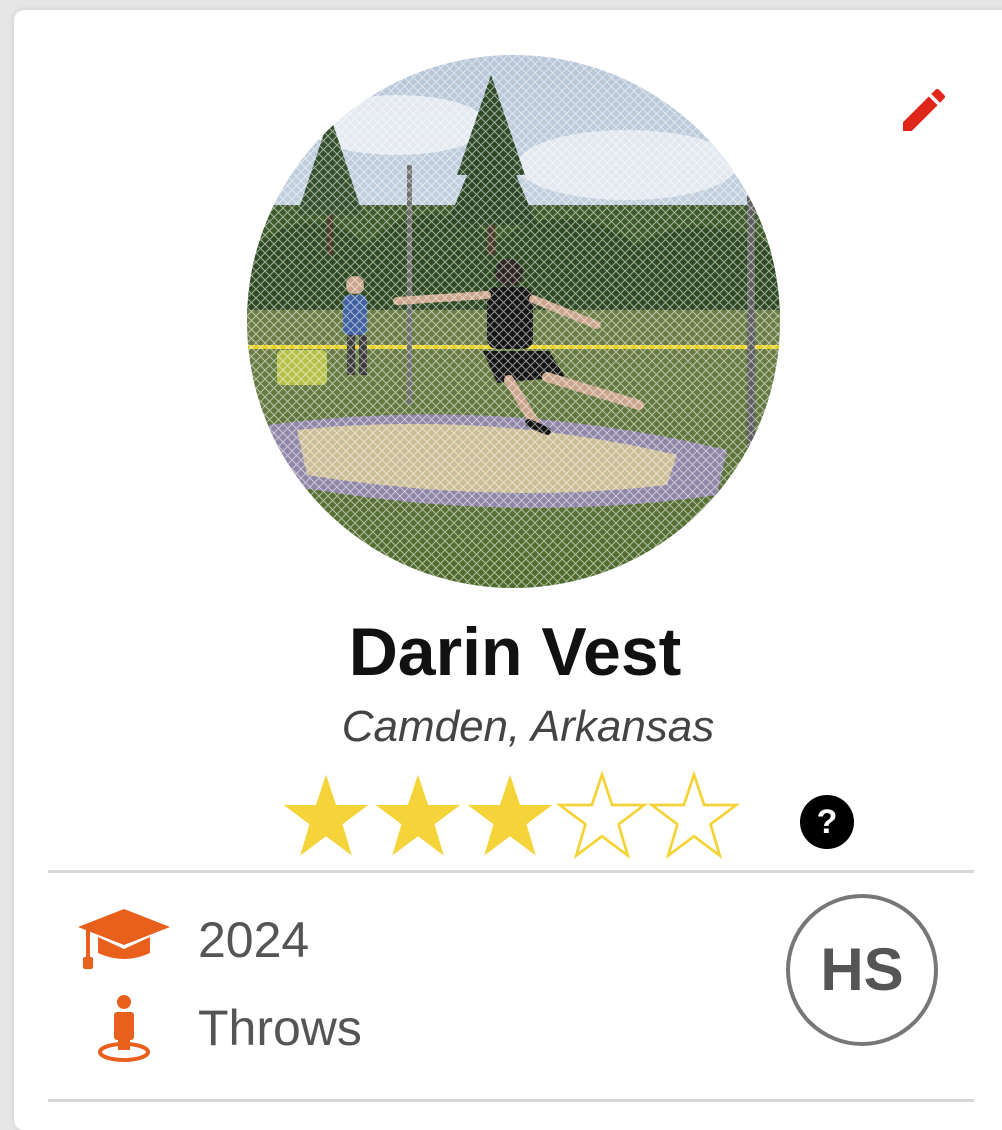 Image resolution: width=1002 pixels, height=1130 pixels. What do you see at coordinates (528, 726) in the screenshot?
I see `athlete-location: Camden, Arkansas` at bounding box center [528, 726].